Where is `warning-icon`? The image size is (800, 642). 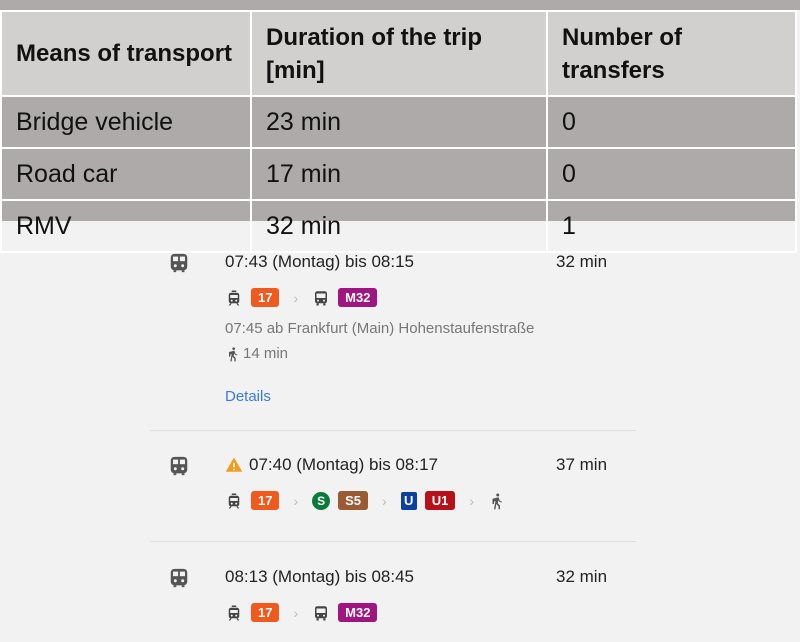 warning-icon is located at coordinates (234, 465).